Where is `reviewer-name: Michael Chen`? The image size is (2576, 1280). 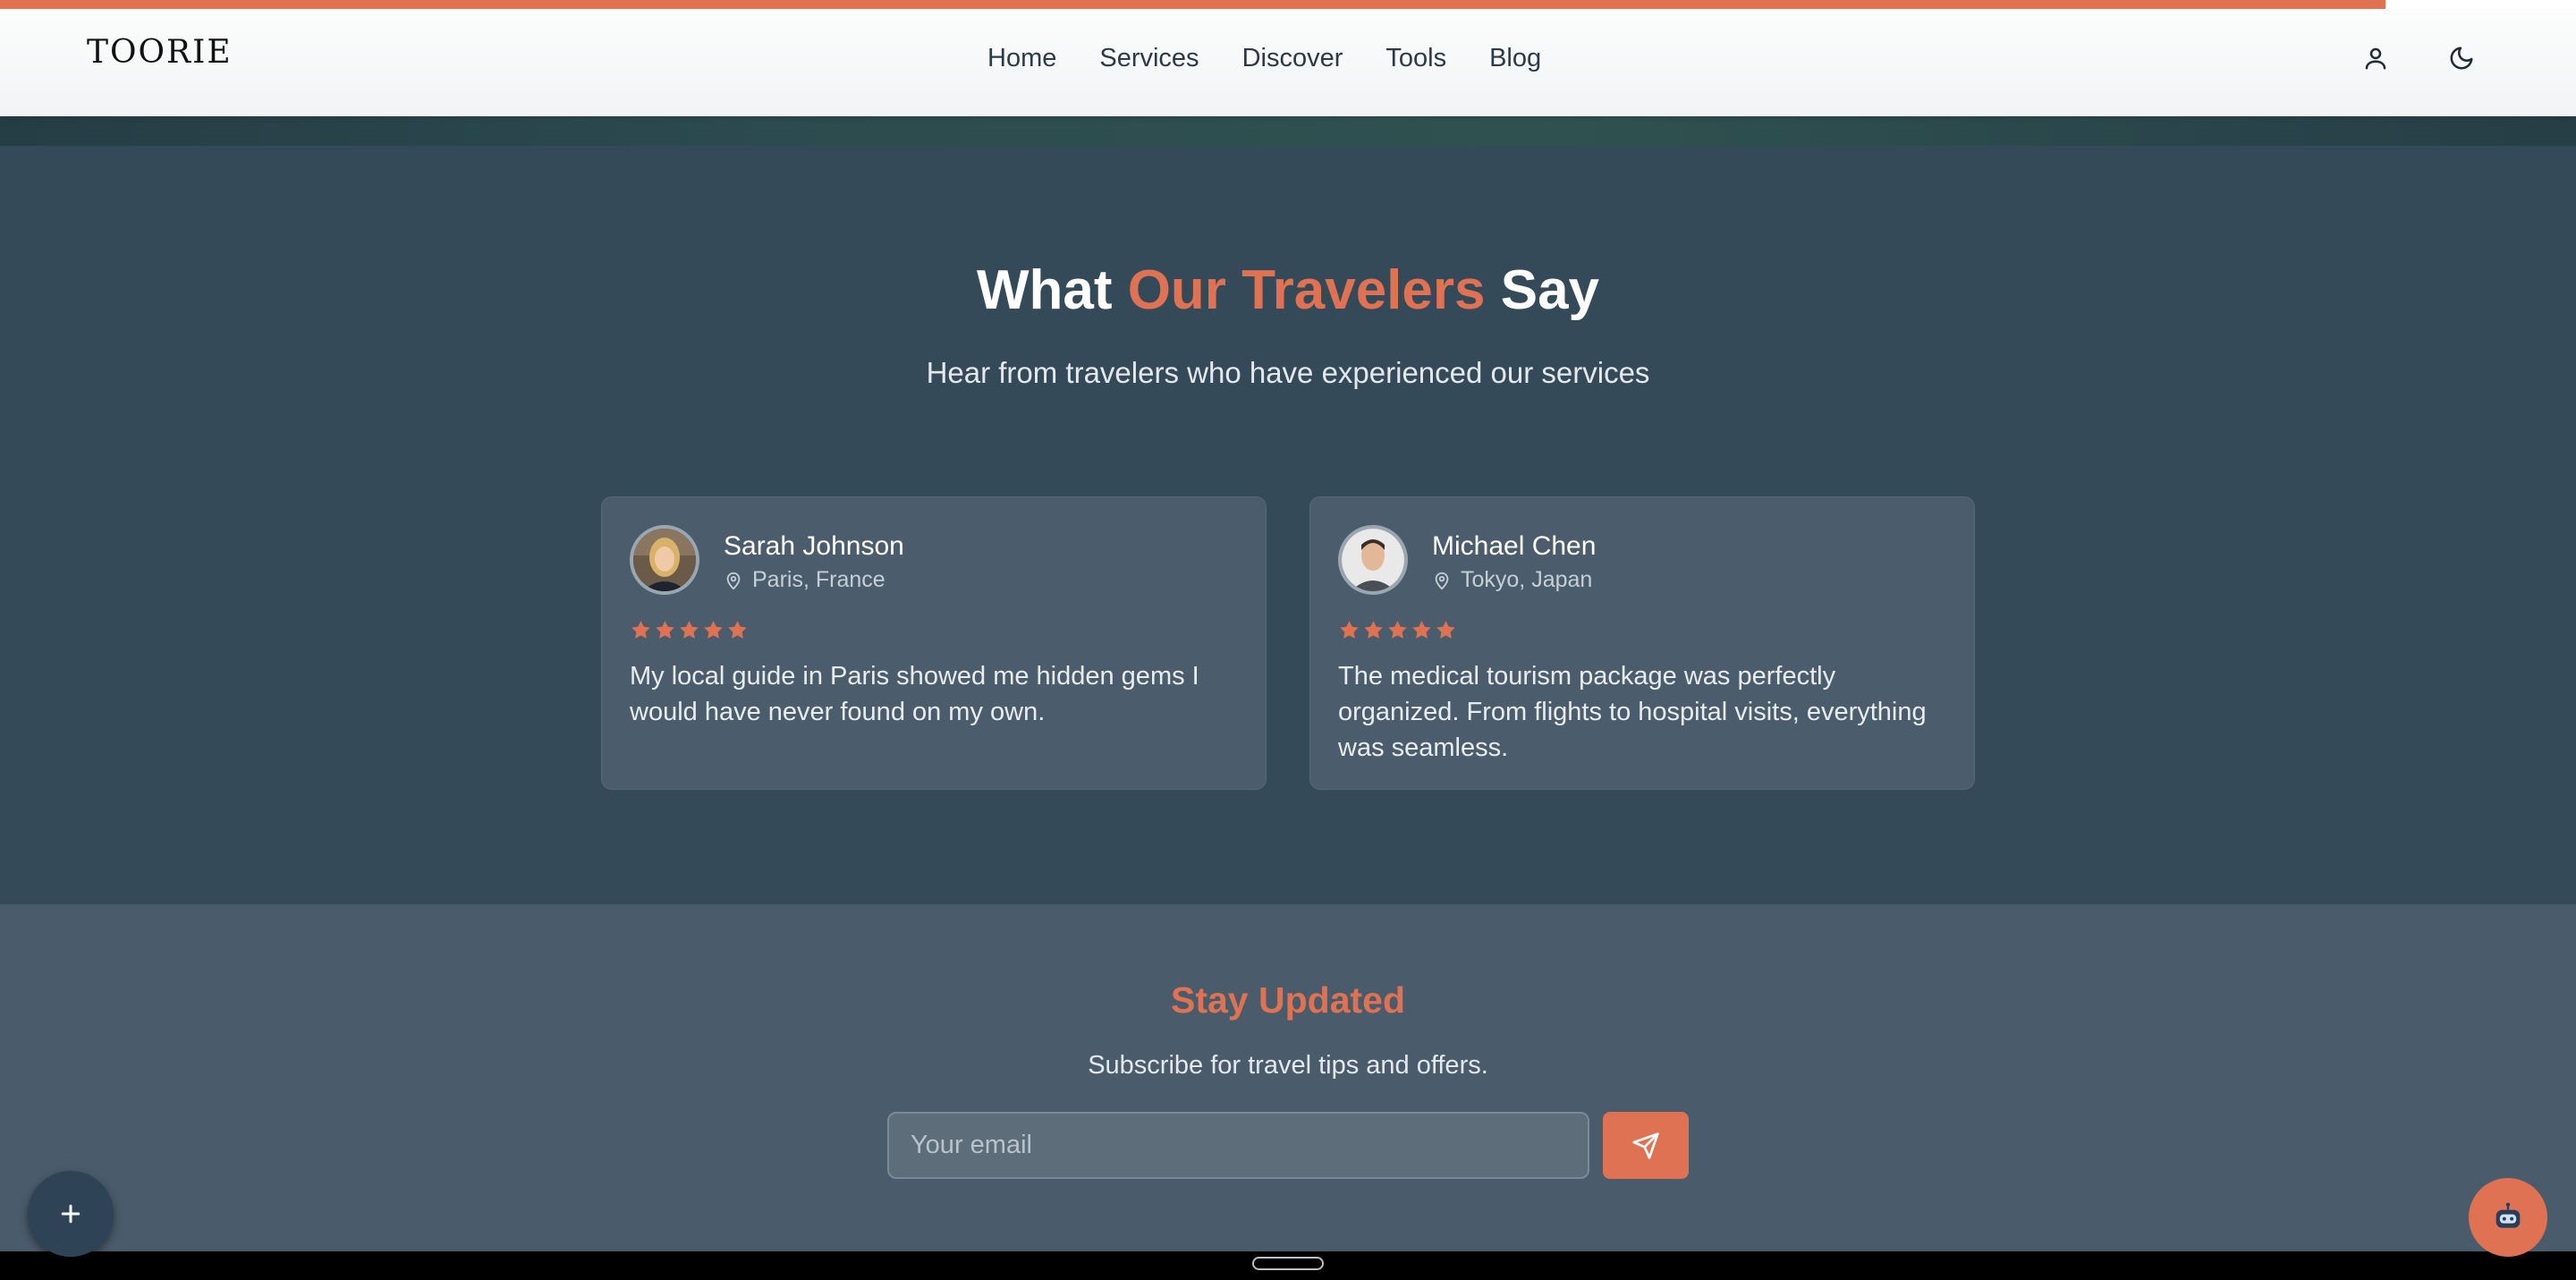 reviewer-name: Michael Chen is located at coordinates (1514, 546).